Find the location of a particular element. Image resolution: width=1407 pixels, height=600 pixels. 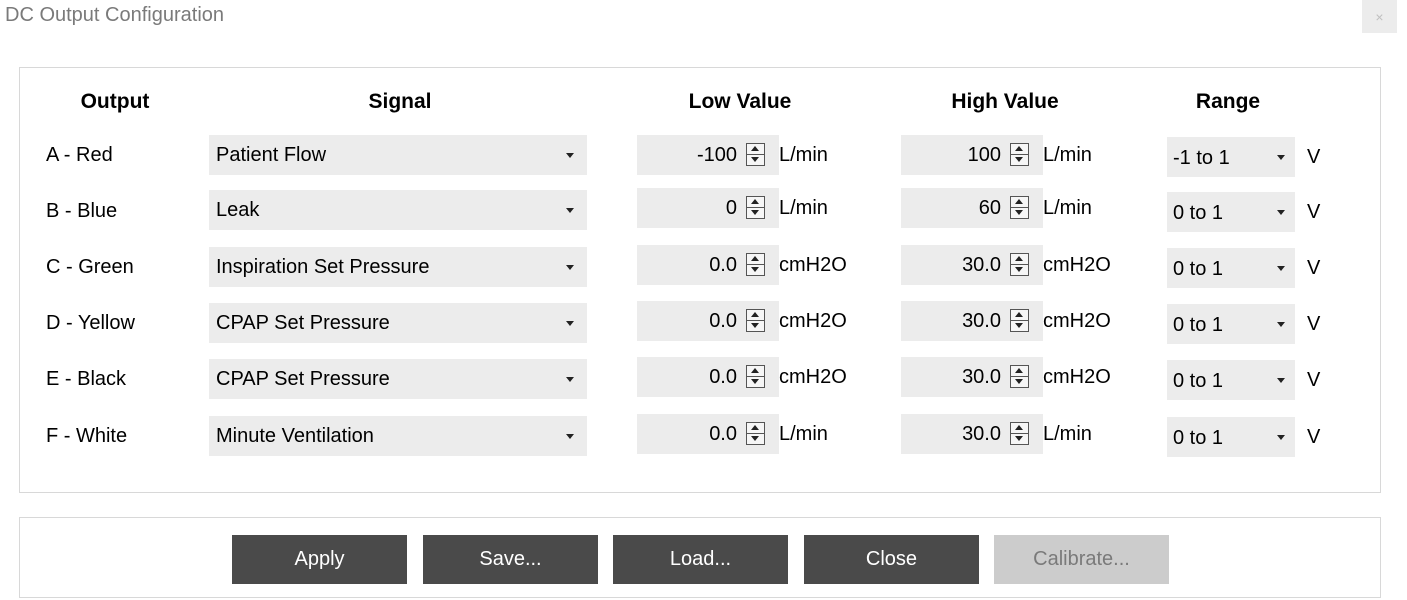

output-label: B - Blue is located at coordinates (82, 211).